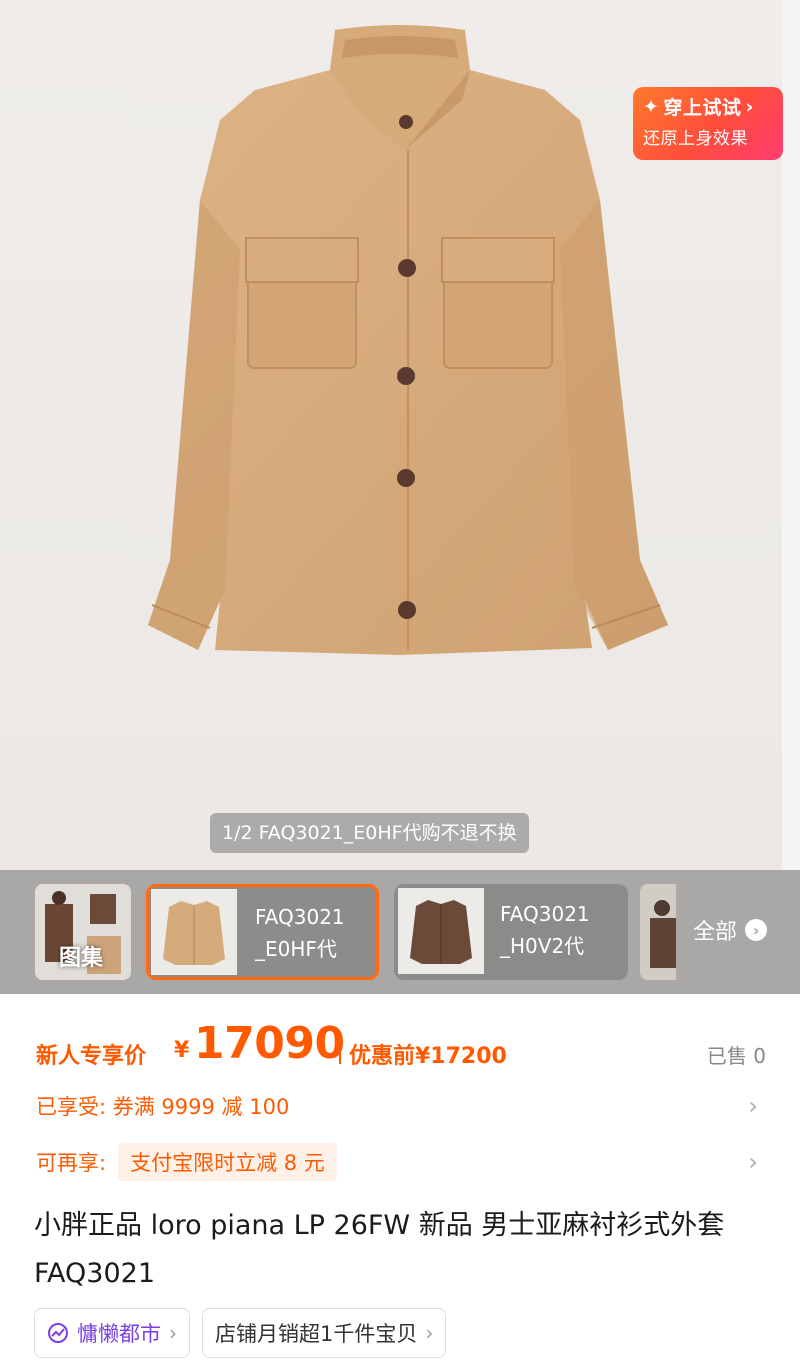  Describe the element at coordinates (399, 1162) in the screenshot. I see `offer-more-row: 可再享: 支付宝限时立减 8 元 ›` at that location.